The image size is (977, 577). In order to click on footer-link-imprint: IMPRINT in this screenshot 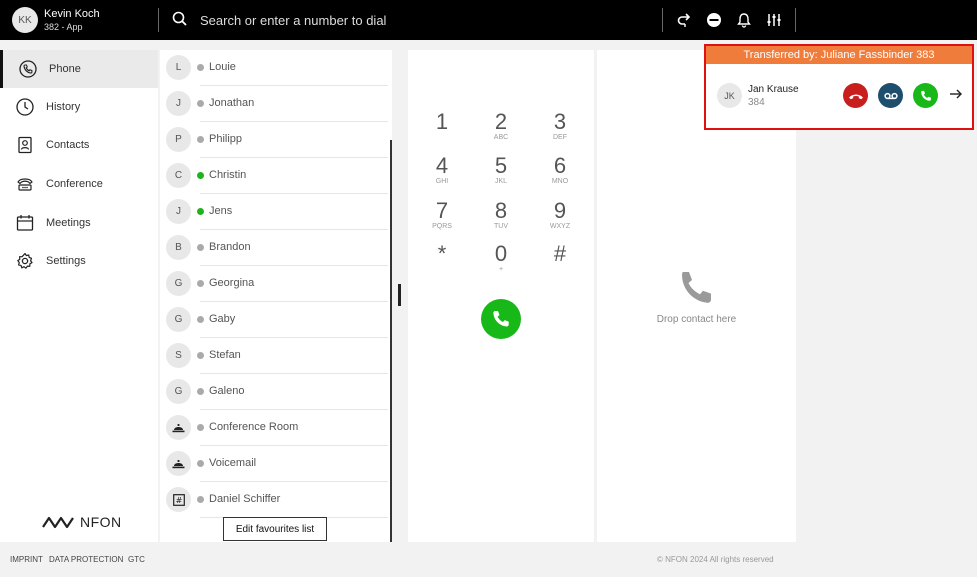, I will do `click(26, 559)`.